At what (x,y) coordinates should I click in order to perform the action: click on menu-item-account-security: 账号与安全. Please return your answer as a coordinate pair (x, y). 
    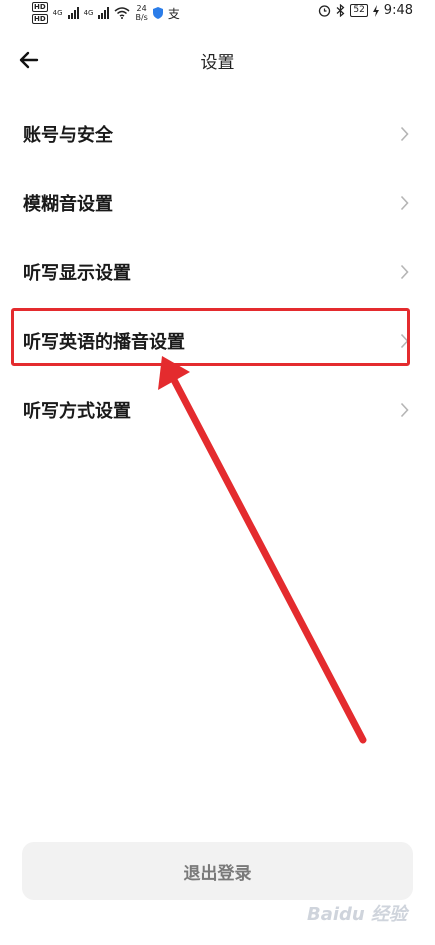
    Looking at the image, I should click on (217, 134).